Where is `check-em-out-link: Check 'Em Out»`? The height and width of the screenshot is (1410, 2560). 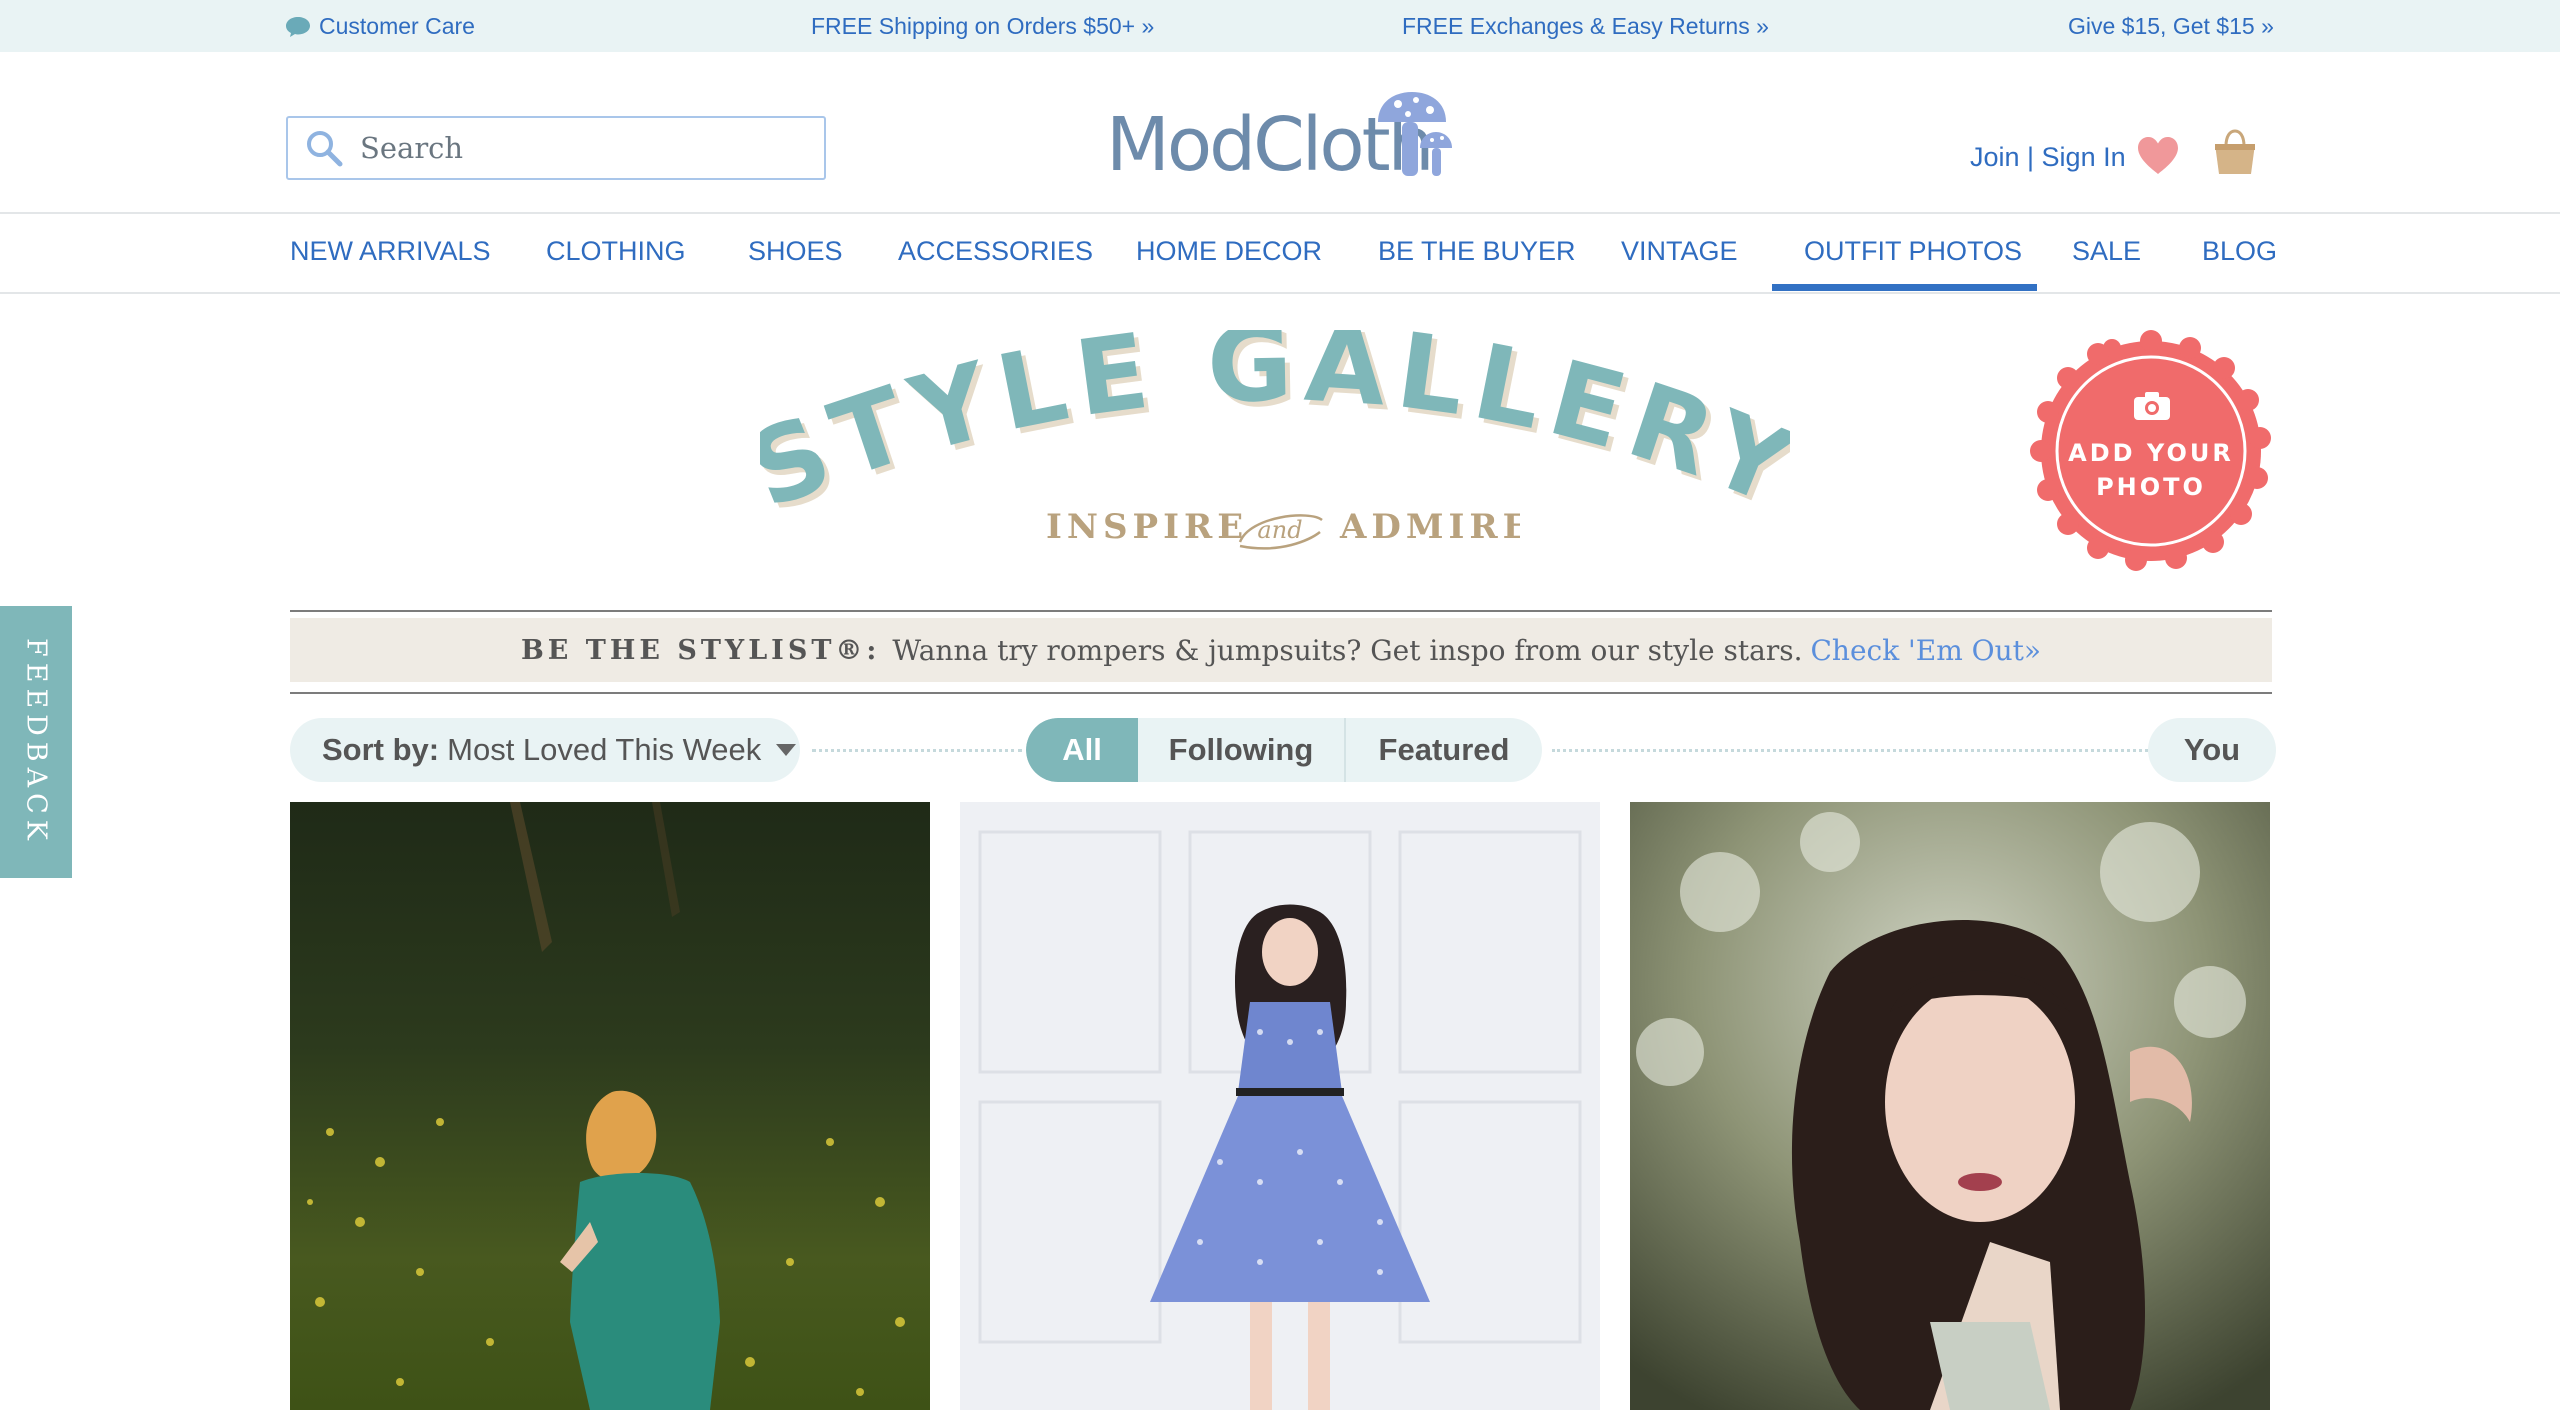 check-em-out-link: Check 'Em Out» is located at coordinates (1925, 650).